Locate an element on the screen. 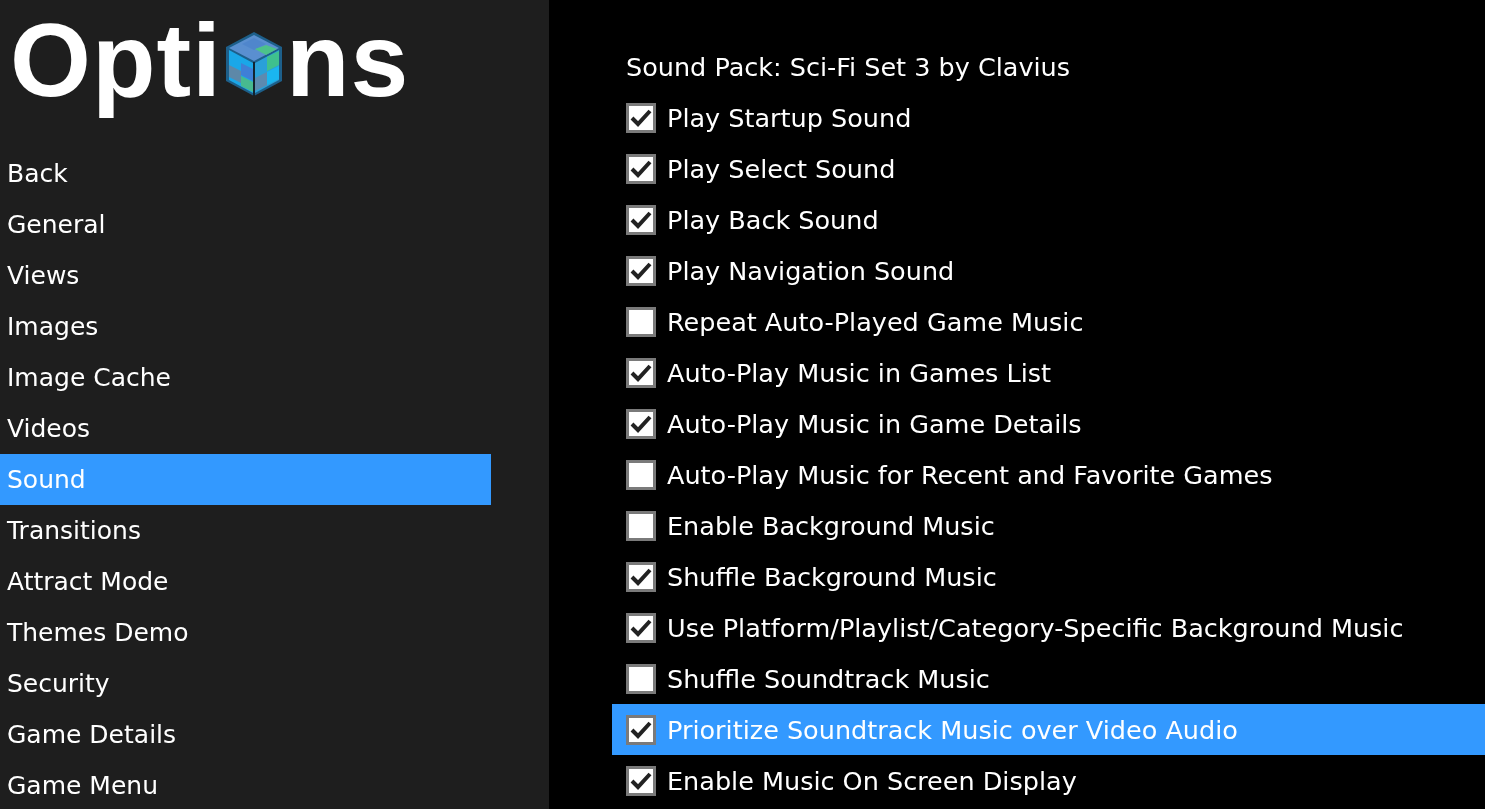 The width and height of the screenshot is (1485, 809). checkbox-label: Play Navigation Sound is located at coordinates (811, 270).